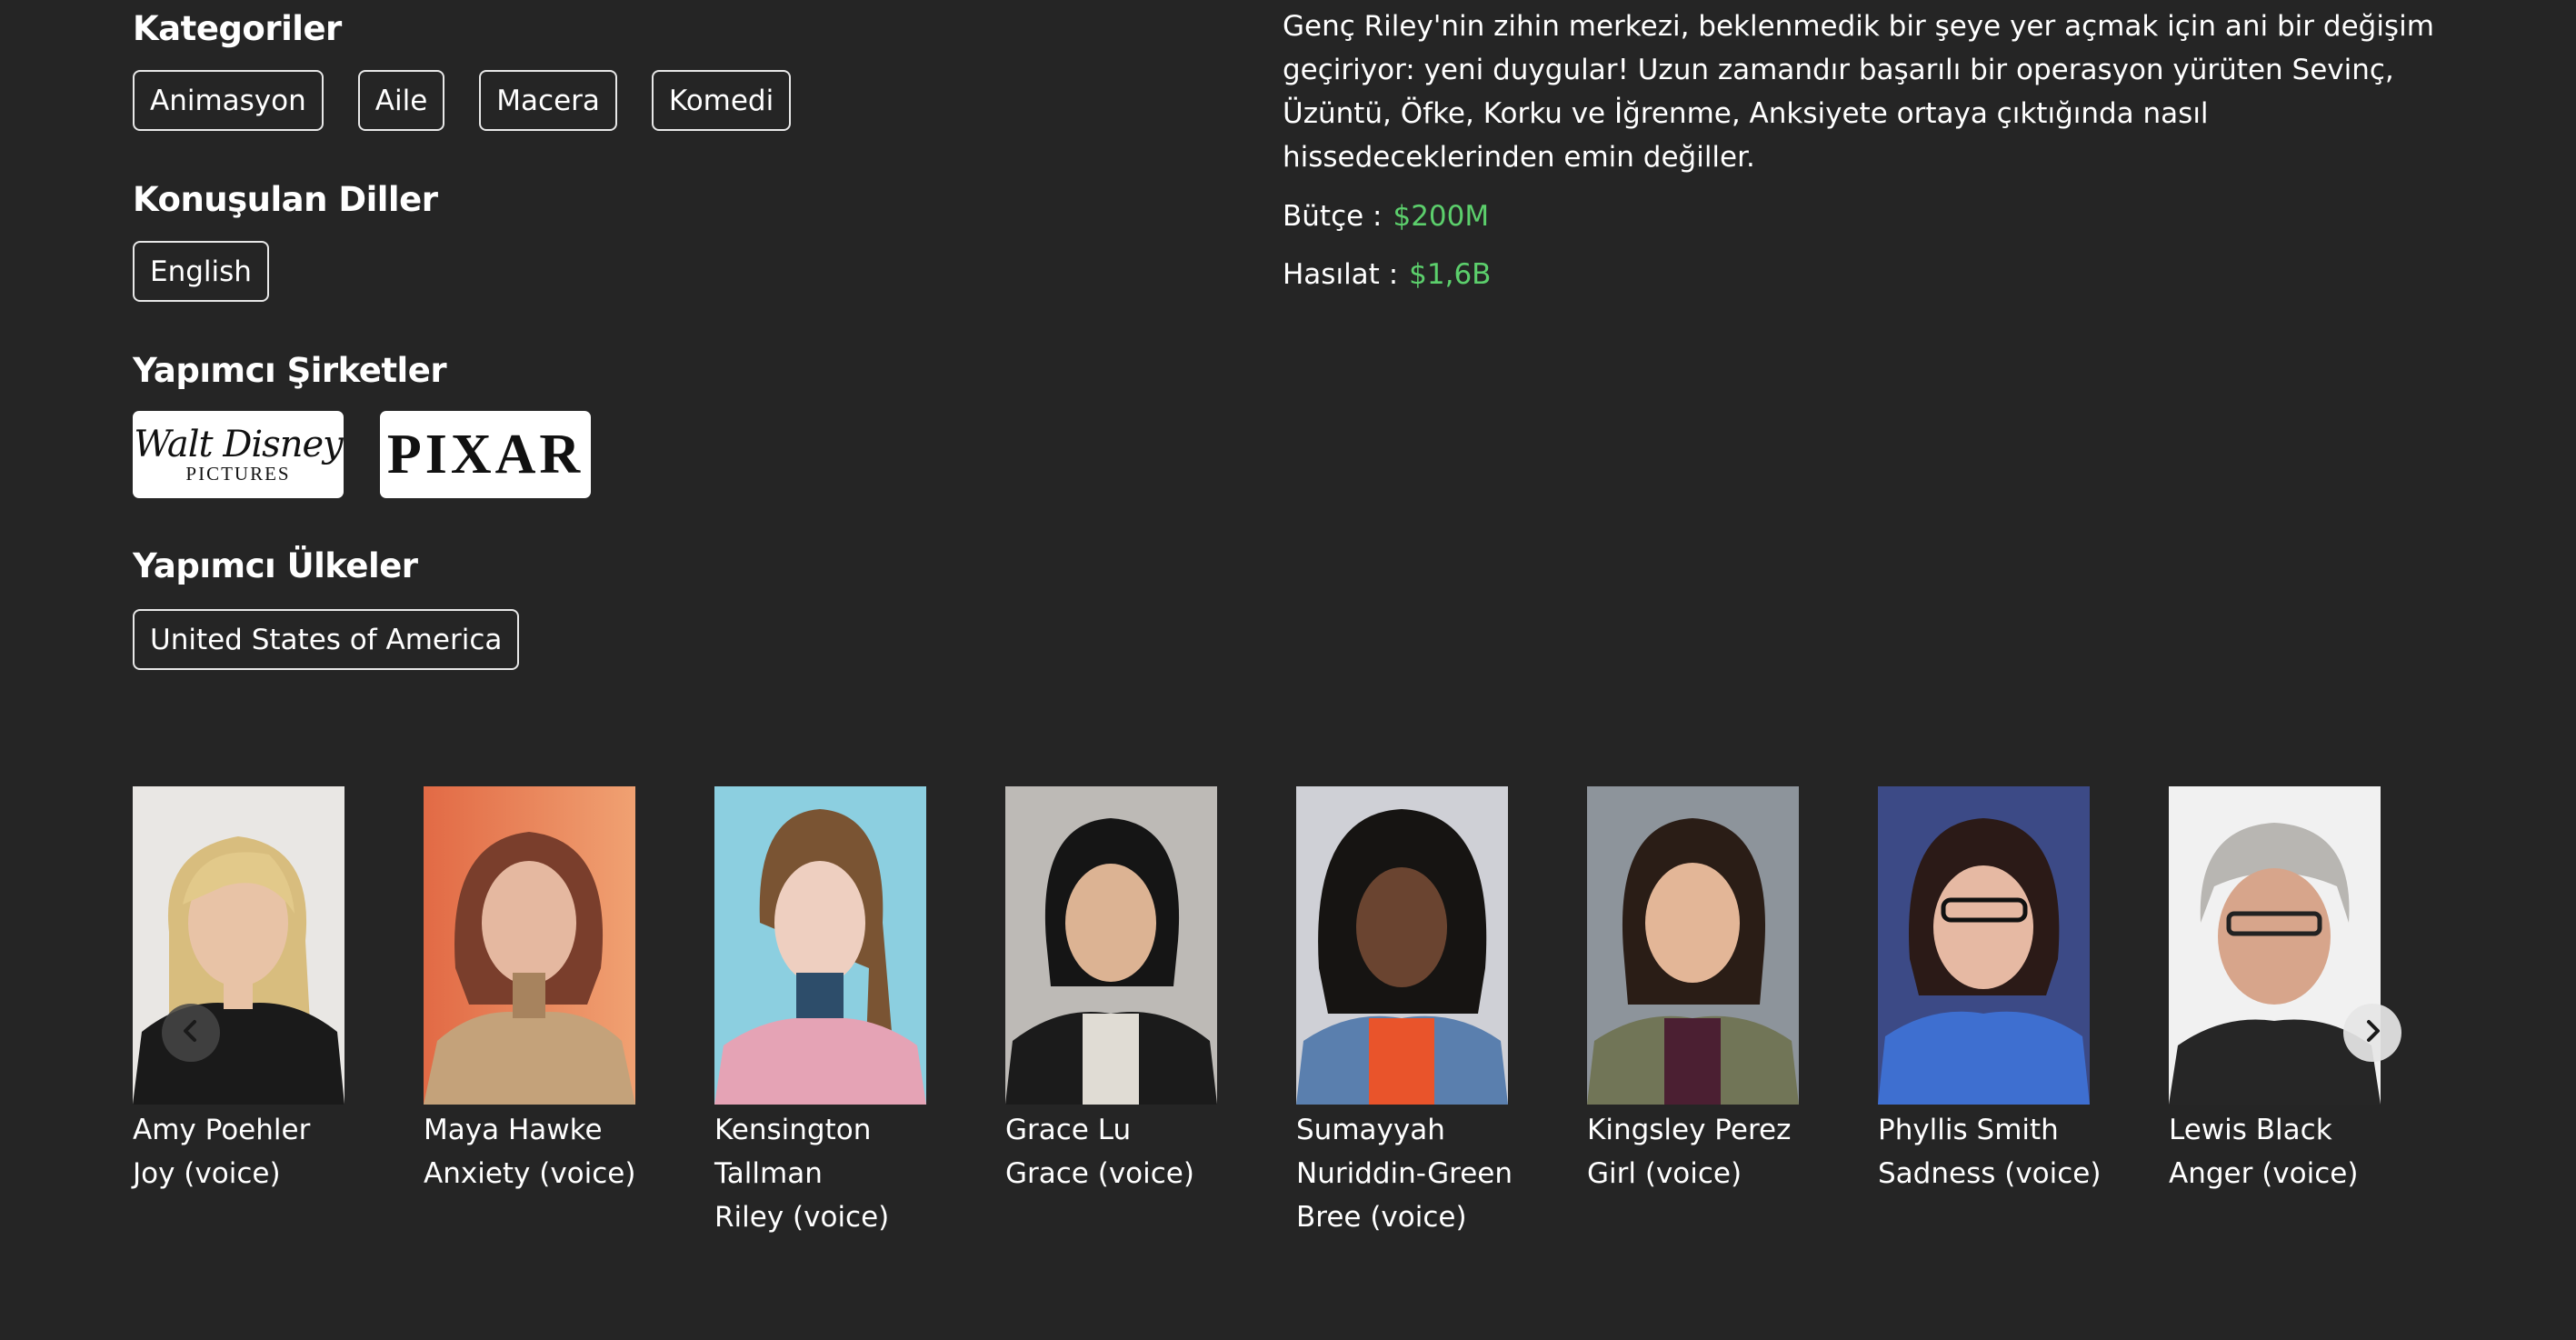  I want to click on cast-card: Maya Hawke Anxiety (voice), so click(560, 991).